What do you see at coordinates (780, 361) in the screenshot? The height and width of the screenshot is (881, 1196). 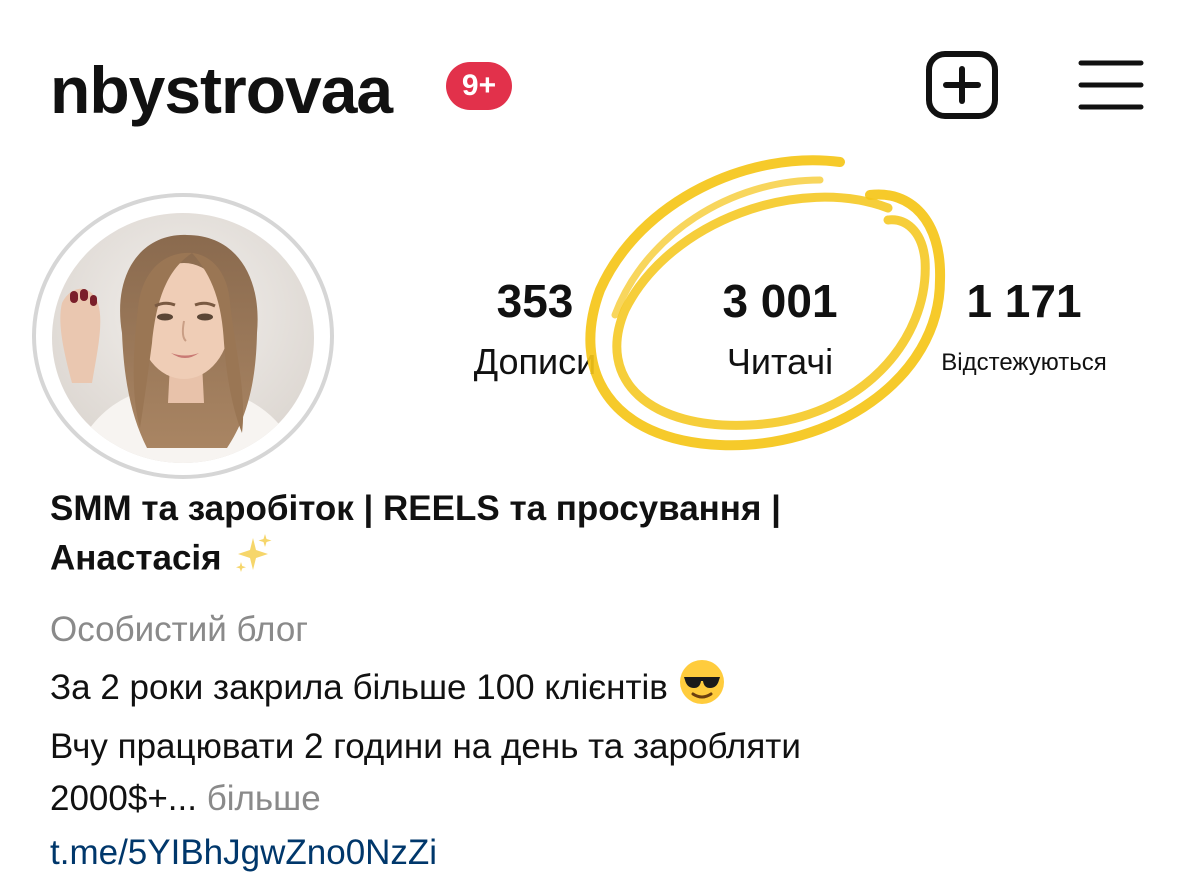 I see `followers-label: Читачі` at bounding box center [780, 361].